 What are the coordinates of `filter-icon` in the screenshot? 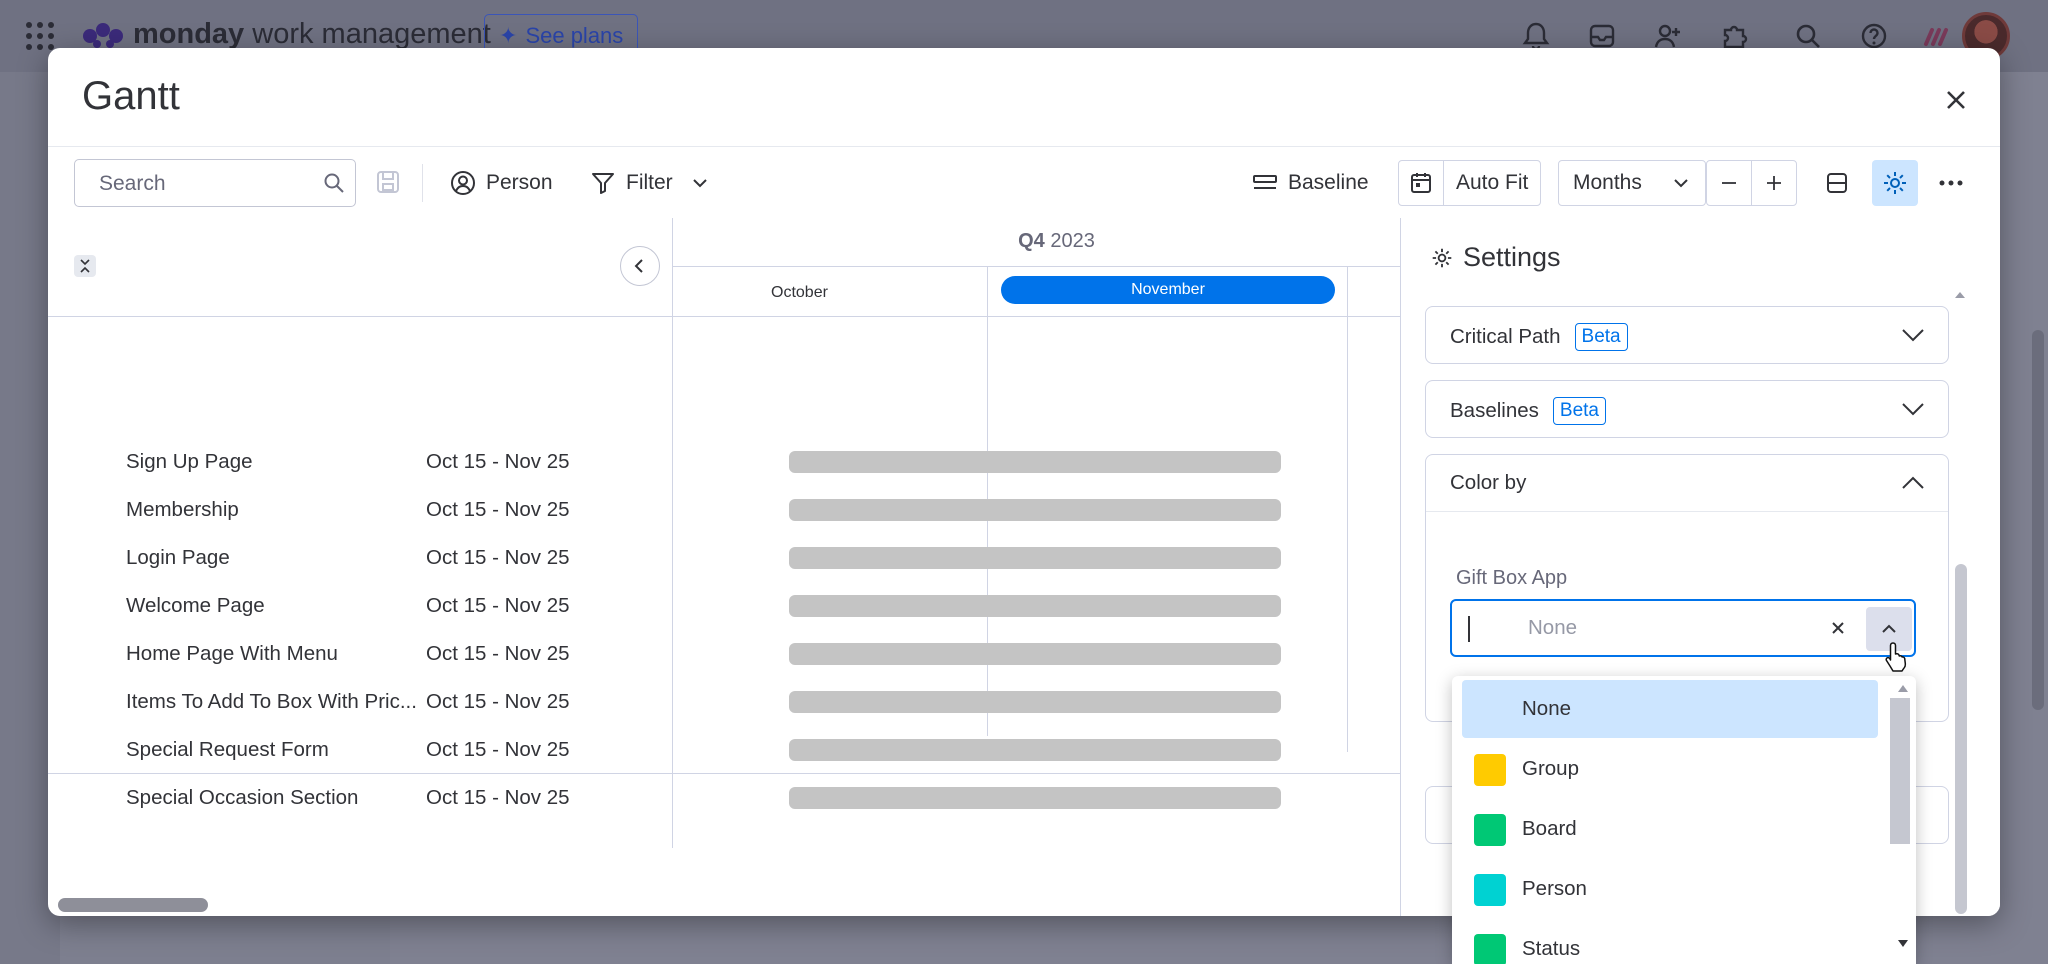 It's located at (603, 183).